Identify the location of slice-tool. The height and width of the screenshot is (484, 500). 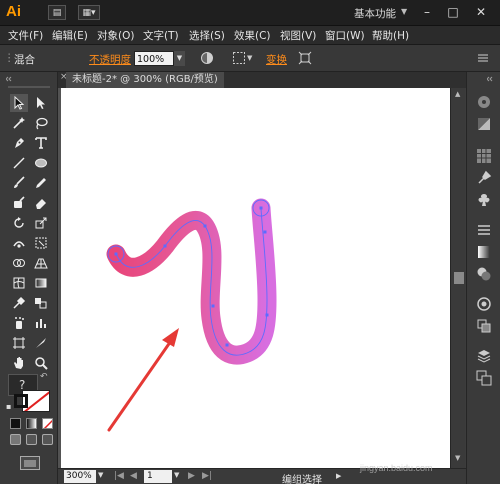
(41, 343).